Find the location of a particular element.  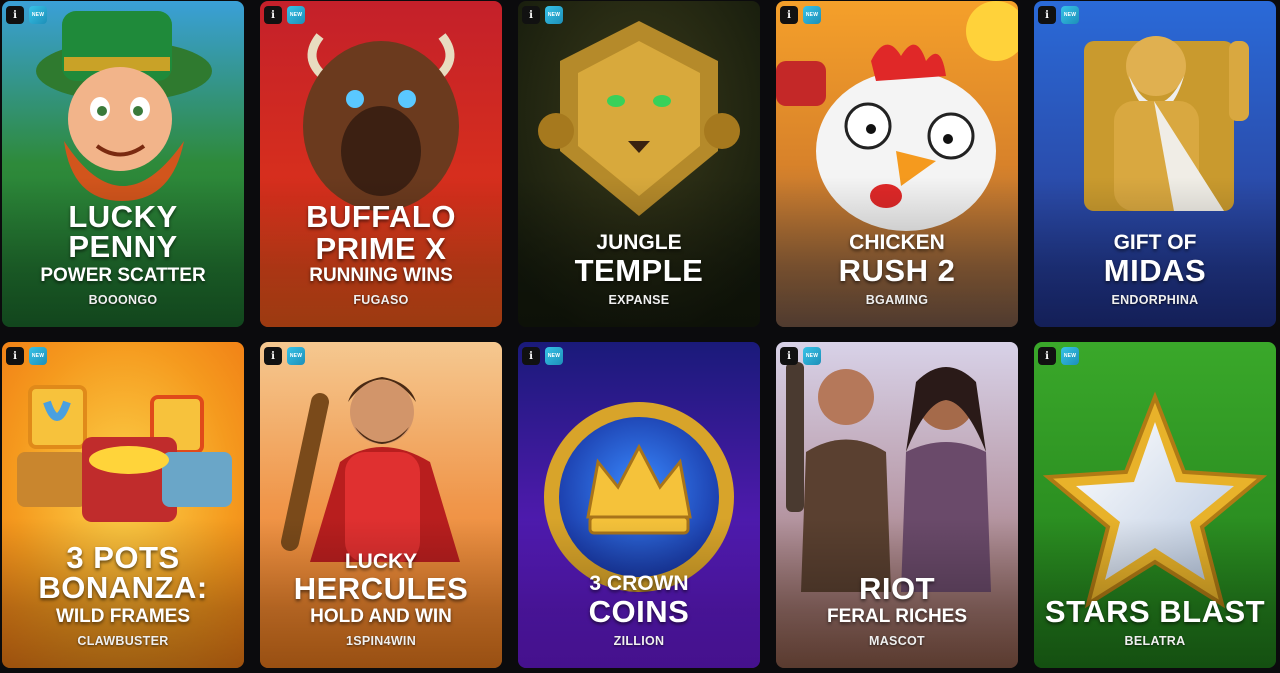

game-card-stars-blast: i NEW STARS BLAST BELATRA is located at coordinates (1155, 505).